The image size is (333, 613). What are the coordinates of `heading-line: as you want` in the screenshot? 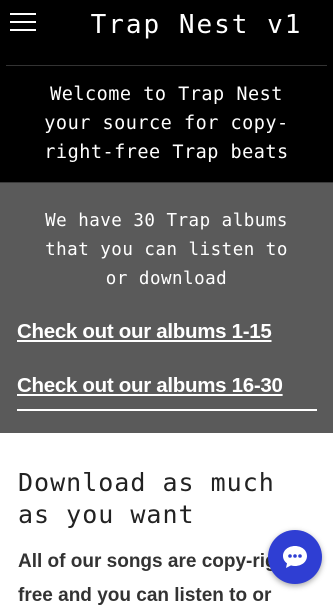 It's located at (106, 514).